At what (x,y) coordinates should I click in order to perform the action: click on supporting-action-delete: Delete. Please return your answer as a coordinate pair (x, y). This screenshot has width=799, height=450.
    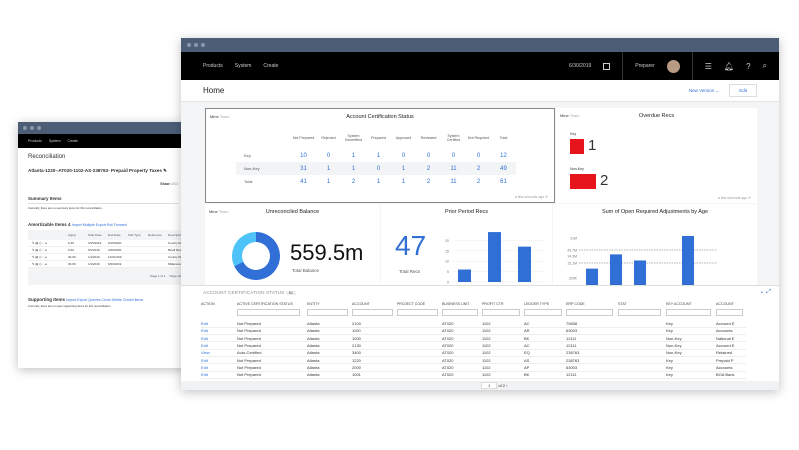
    Looking at the image, I should click on (117, 300).